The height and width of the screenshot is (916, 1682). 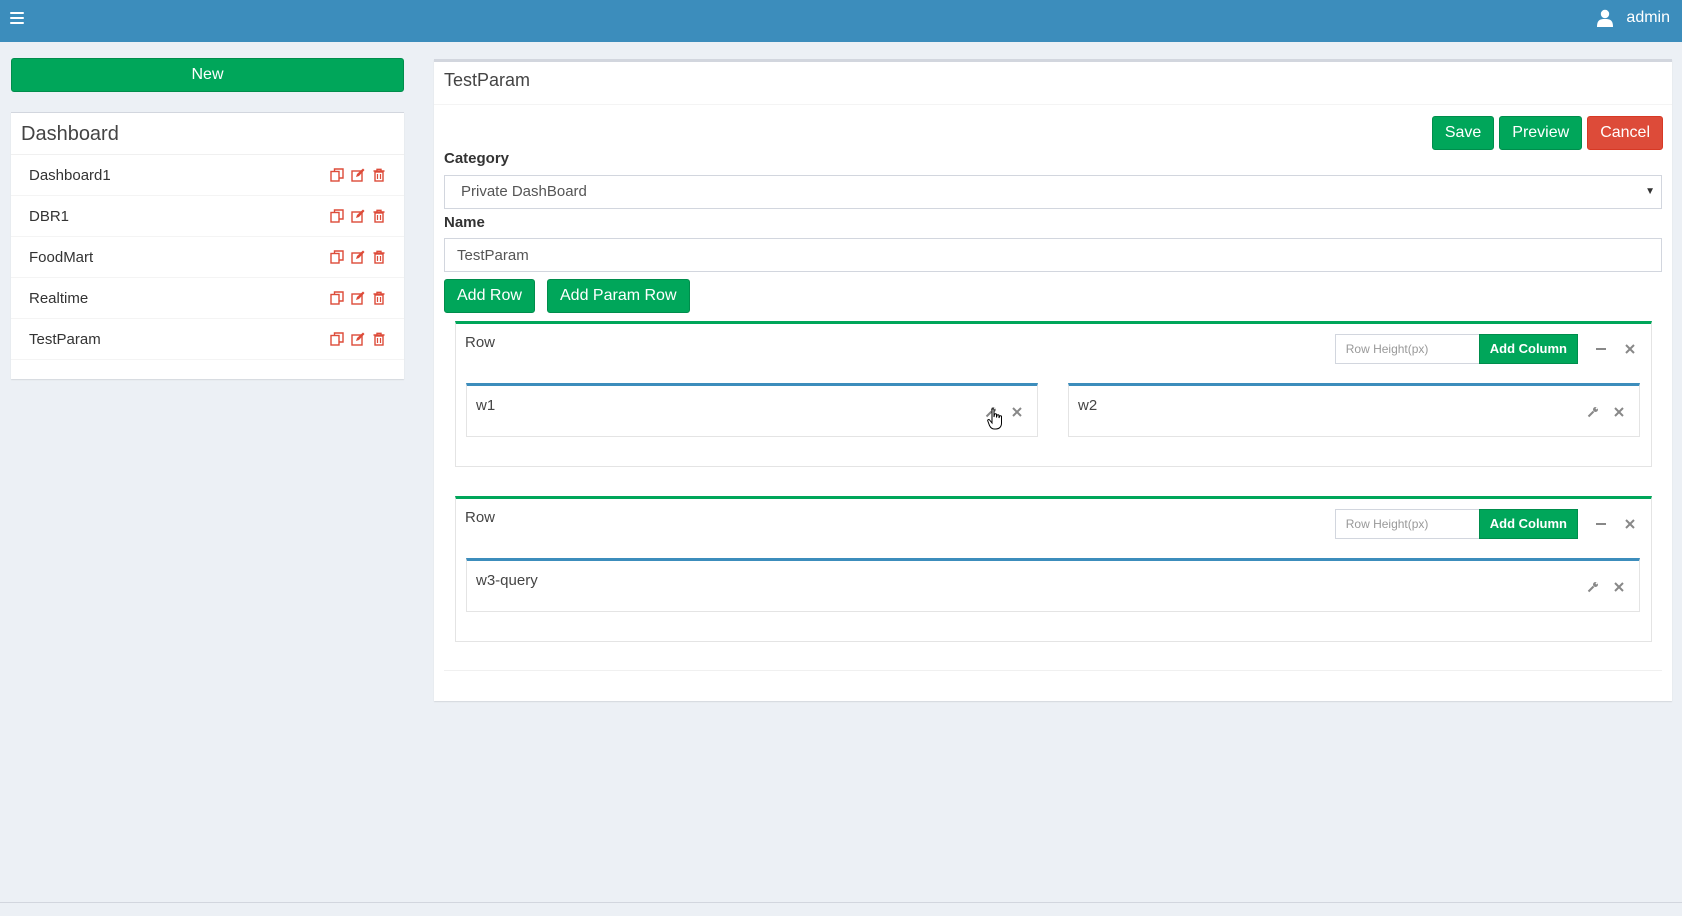 What do you see at coordinates (1088, 405) in the screenshot?
I see `widget-label: w2` at bounding box center [1088, 405].